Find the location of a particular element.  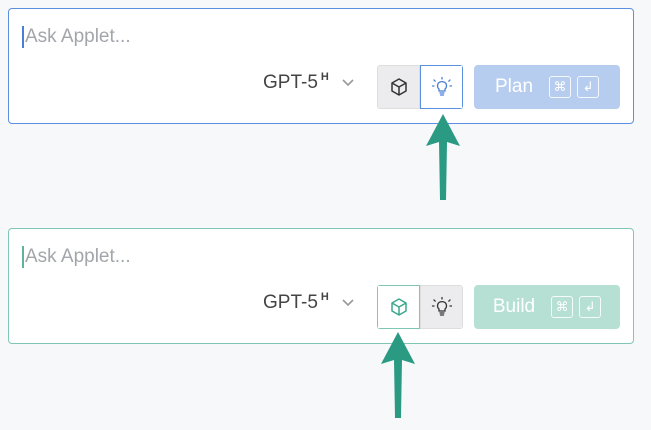

plan-button-label: Plan is located at coordinates (514, 86).